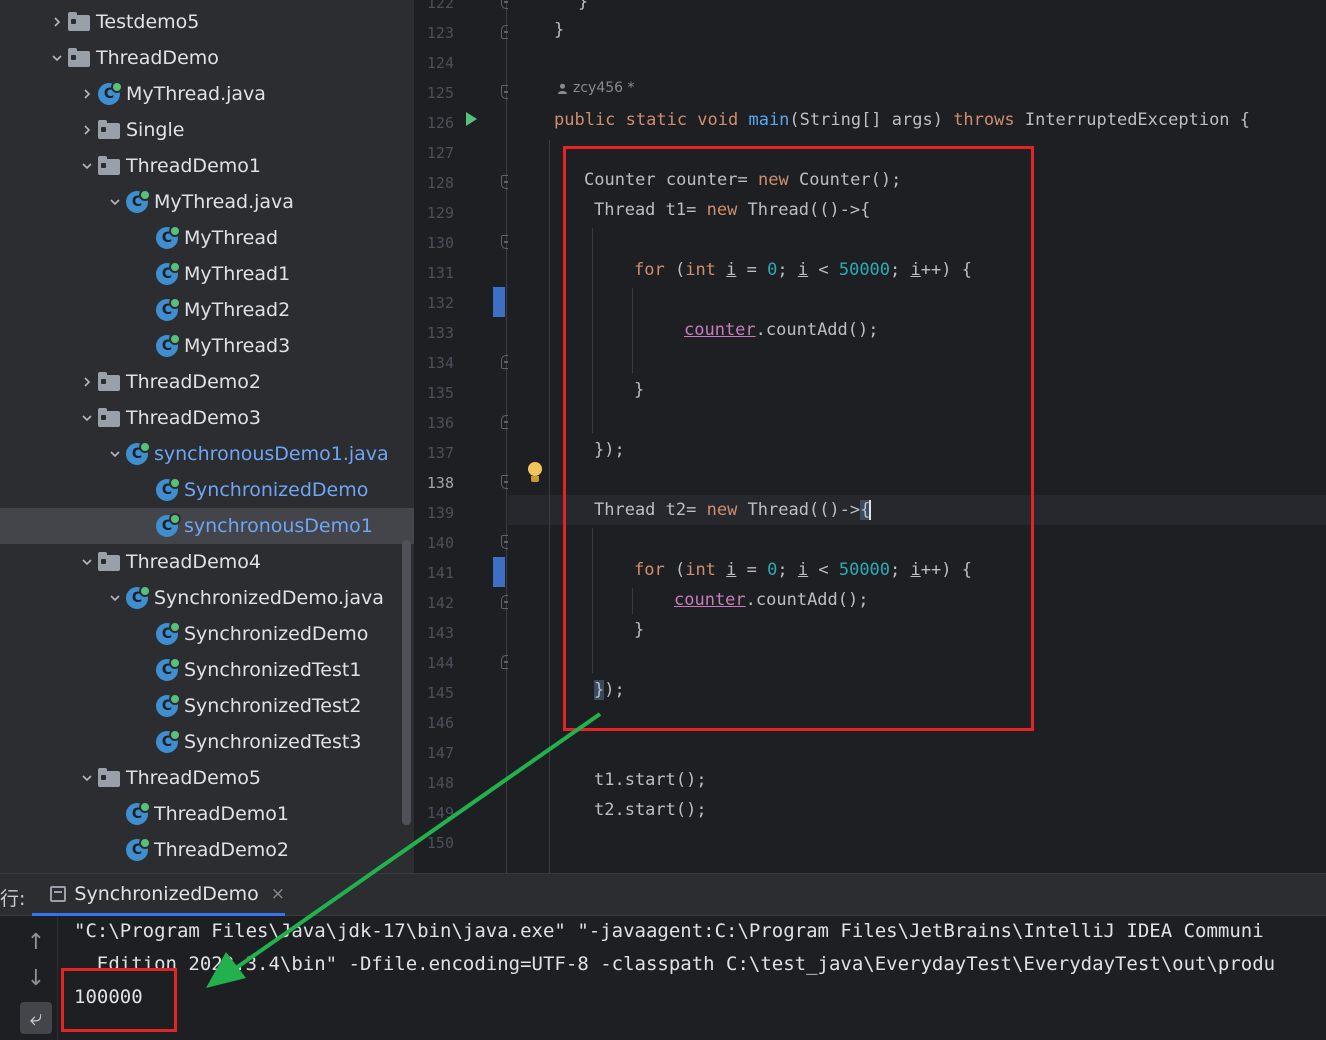  I want to click on line-number: 147, so click(440, 753).